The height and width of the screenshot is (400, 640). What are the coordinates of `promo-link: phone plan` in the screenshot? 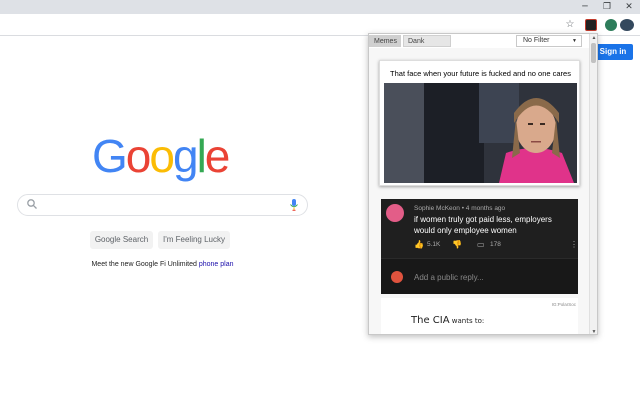 It's located at (216, 264).